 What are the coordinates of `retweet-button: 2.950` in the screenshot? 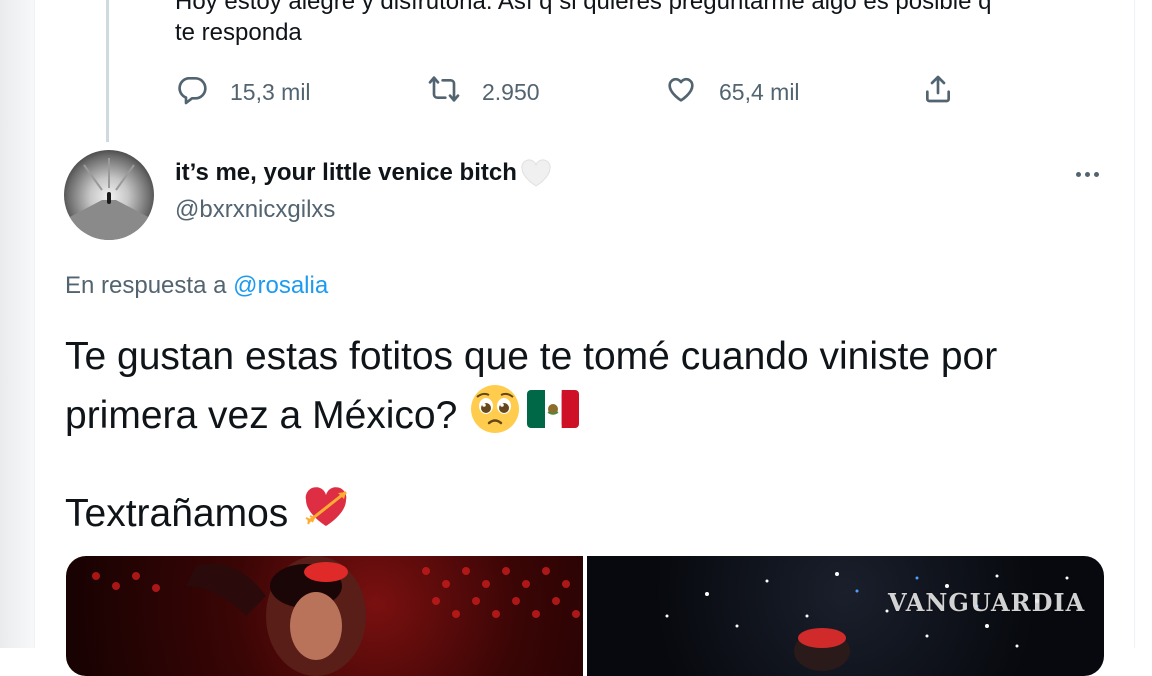 It's located at (484, 92).